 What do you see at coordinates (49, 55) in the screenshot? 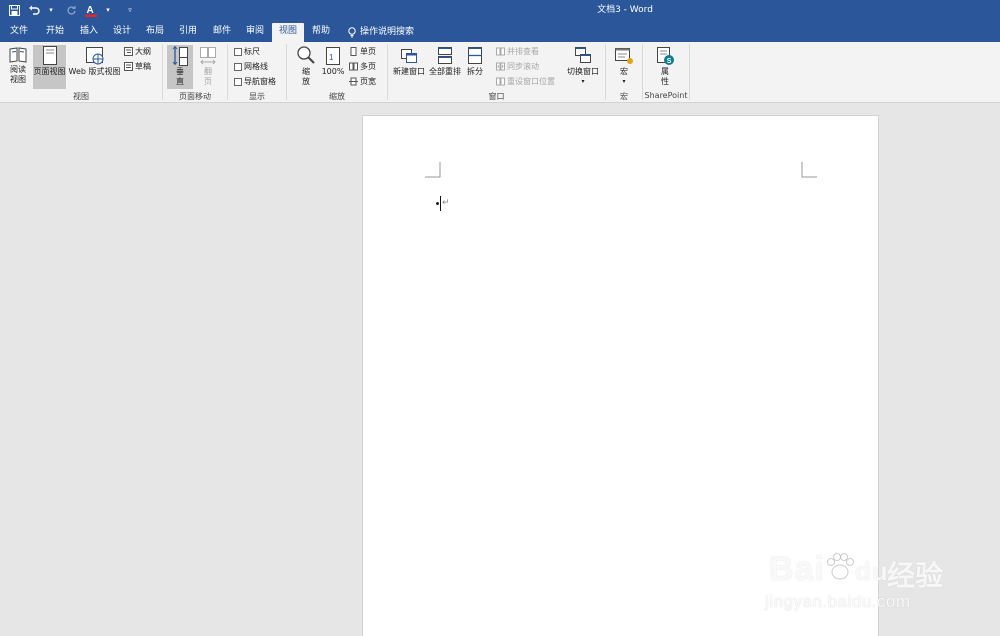
I see `print-layout-icon` at bounding box center [49, 55].